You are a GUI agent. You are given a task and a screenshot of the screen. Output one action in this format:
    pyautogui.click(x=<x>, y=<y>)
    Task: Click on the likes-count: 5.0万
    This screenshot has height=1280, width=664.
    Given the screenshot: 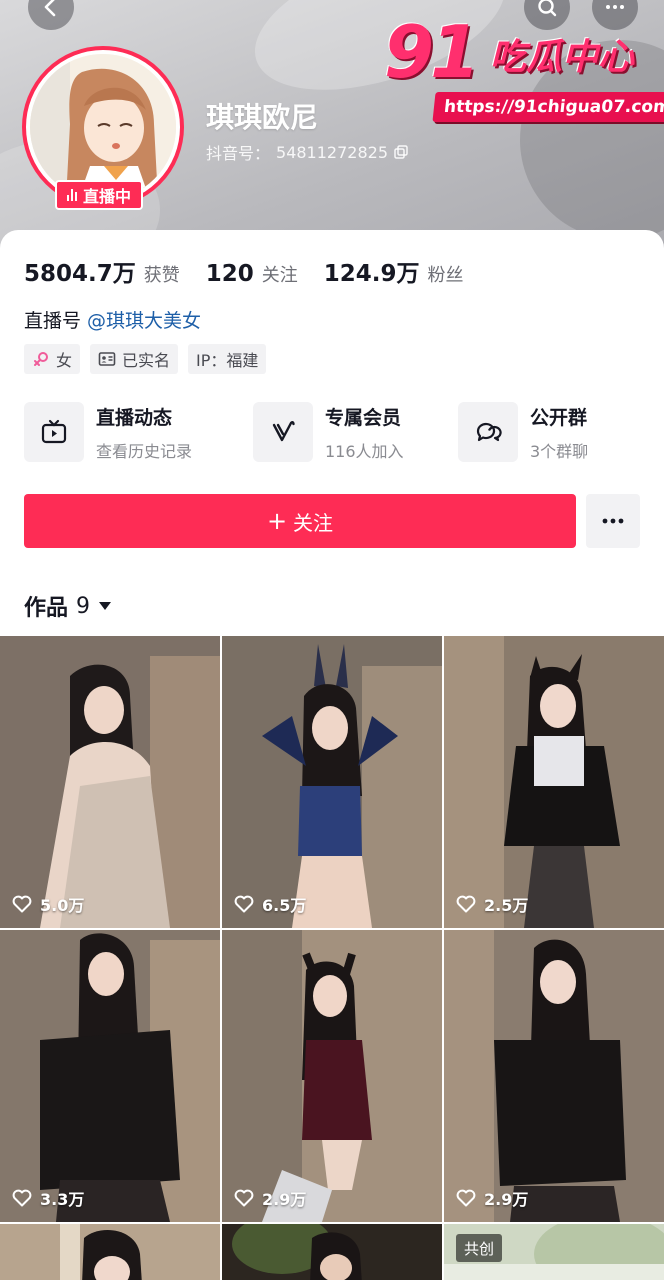 What is the action you would take?
    pyautogui.click(x=62, y=905)
    